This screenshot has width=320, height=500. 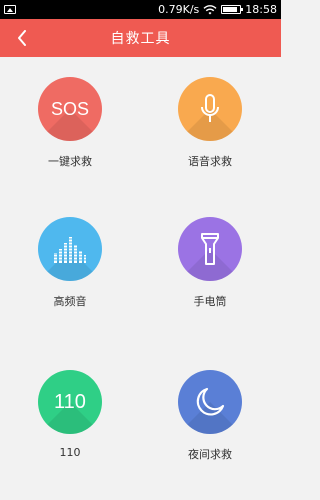 I want to click on clock: 18:58, so click(x=261, y=9).